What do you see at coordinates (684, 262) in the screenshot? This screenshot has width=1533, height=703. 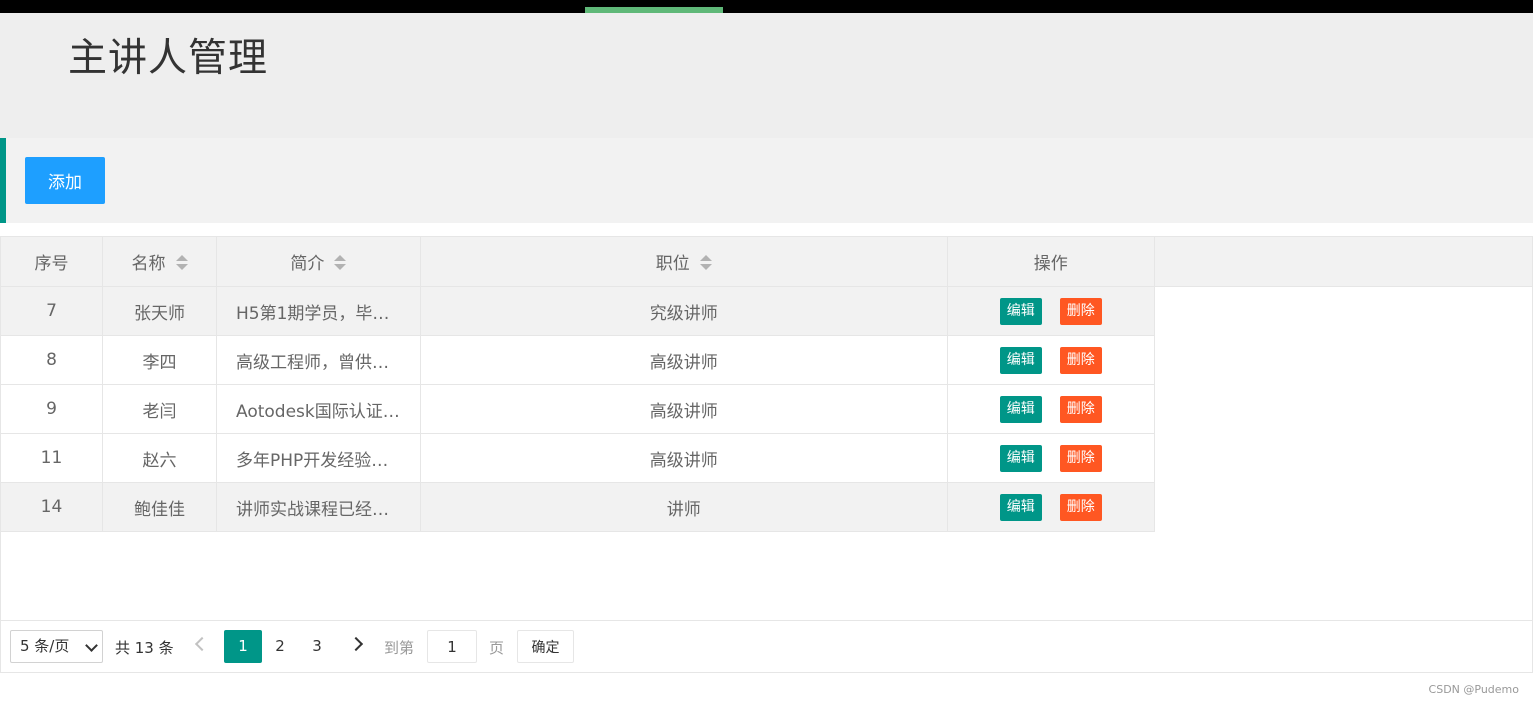 I see `column-header-position: 职位` at bounding box center [684, 262].